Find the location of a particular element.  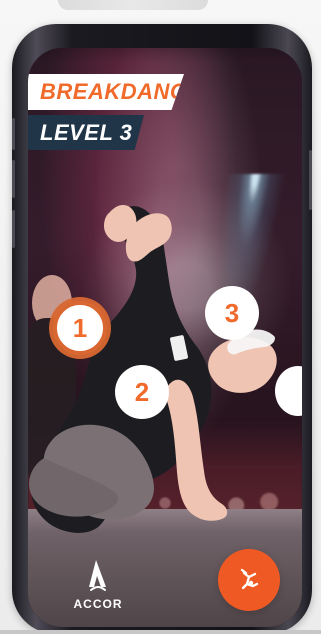

phone-side-button-right is located at coordinates (310, 180).